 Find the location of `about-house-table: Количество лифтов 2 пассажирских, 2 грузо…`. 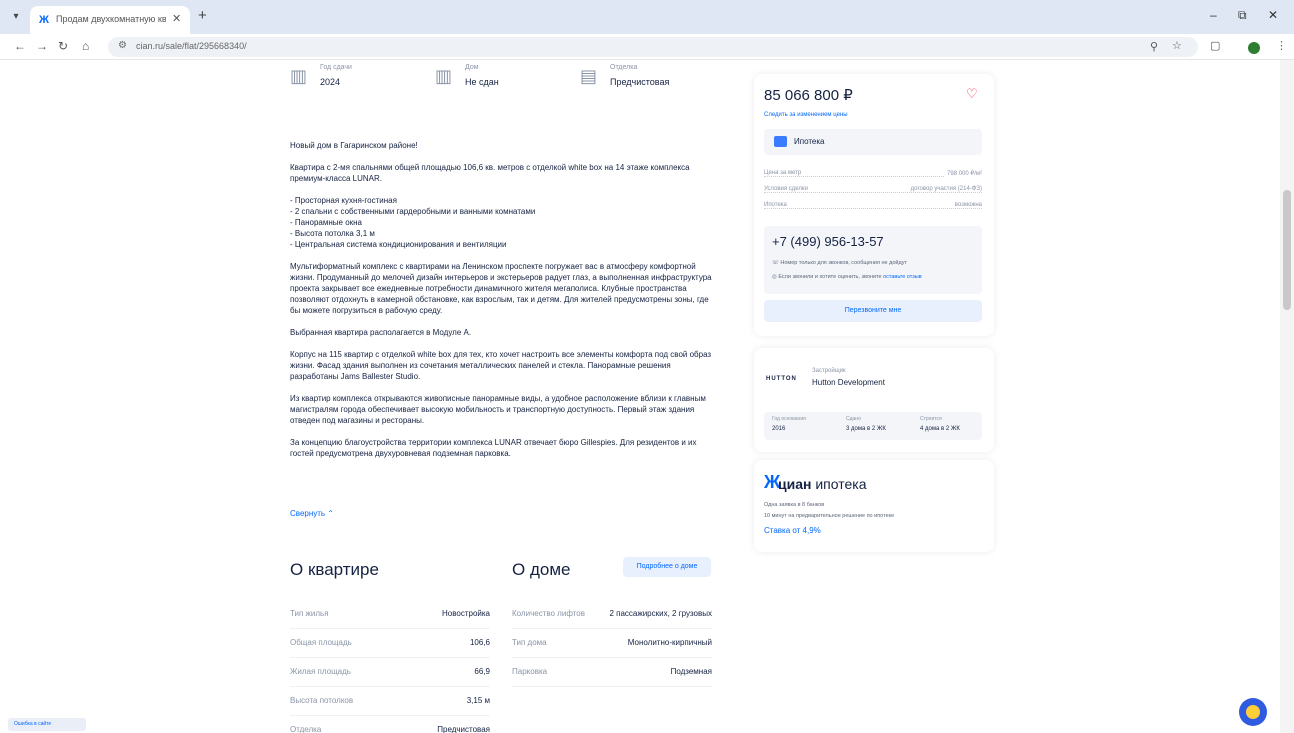

about-house-table: Количество лифтов 2 пассажирских, 2 грузо… is located at coordinates (612, 643).